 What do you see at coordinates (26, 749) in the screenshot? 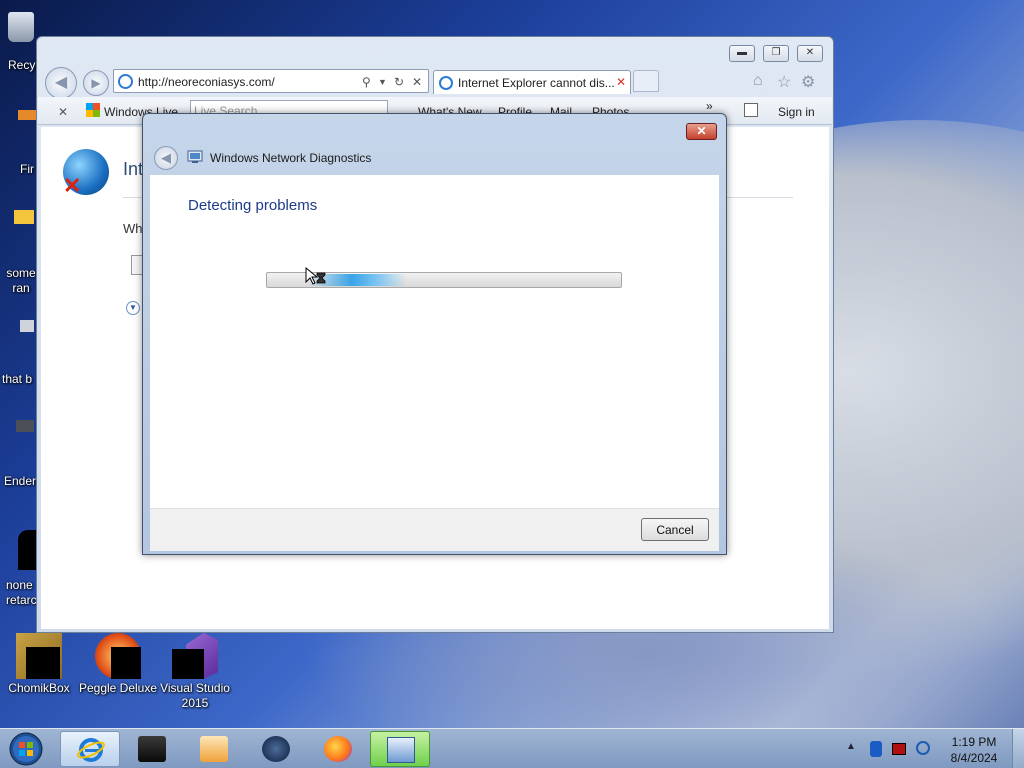
I see `start-orb-icon` at bounding box center [26, 749].